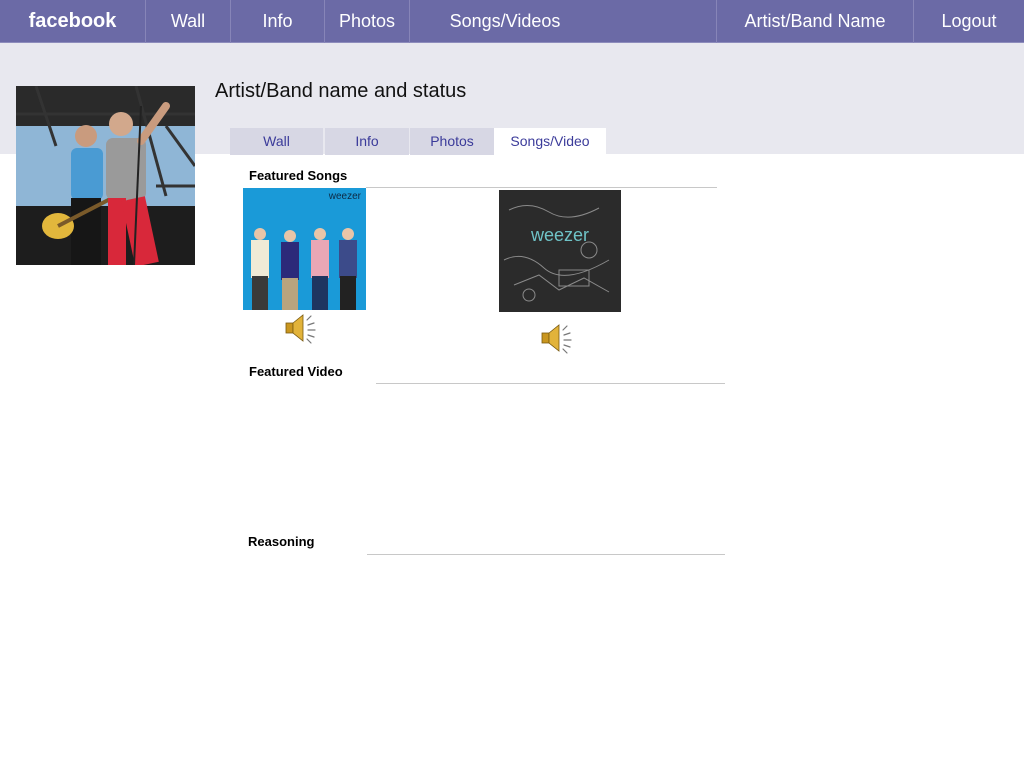  What do you see at coordinates (969, 21) in the screenshot?
I see `logout-button: Logout` at bounding box center [969, 21].